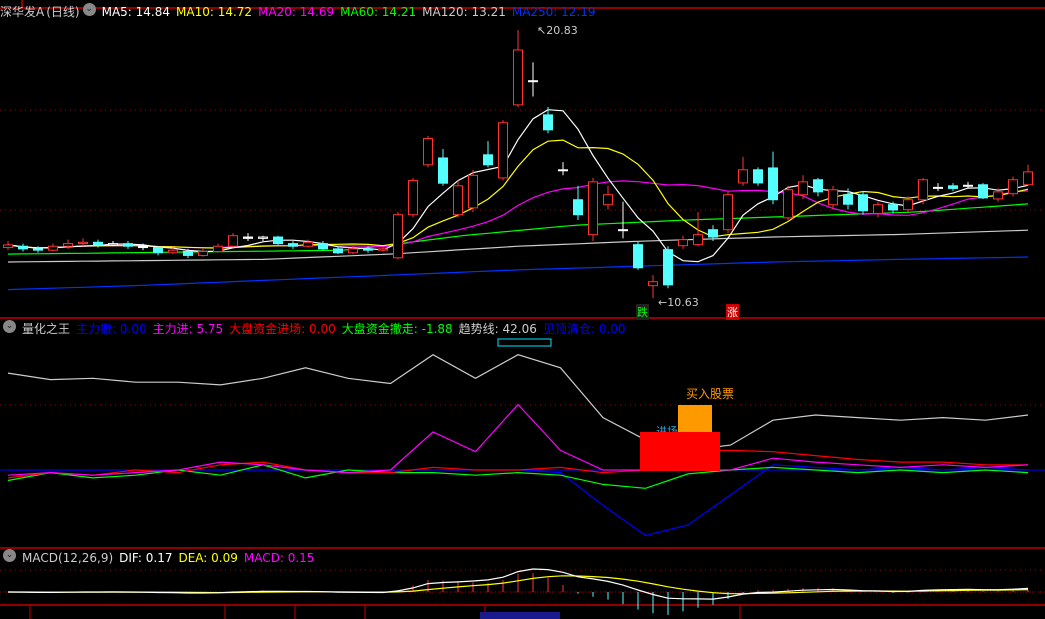 The image size is (1045, 619). What do you see at coordinates (136, 12) in the screenshot?
I see `ma-legend-item-0: MA5: 14.84` at bounding box center [136, 12].